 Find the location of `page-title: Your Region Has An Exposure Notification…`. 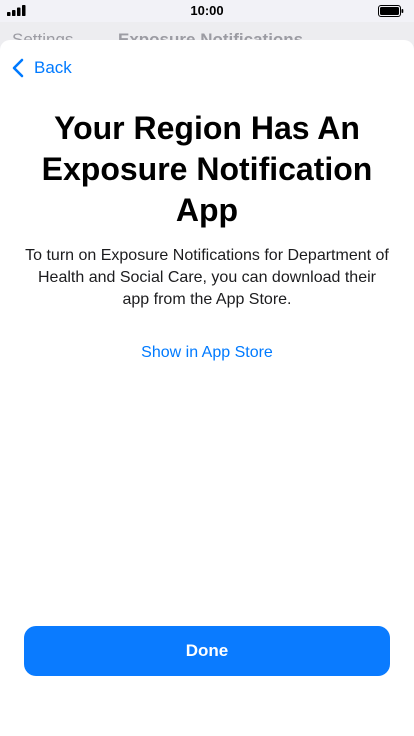

page-title: Your Region Has An Exposure Notification… is located at coordinates (207, 169).